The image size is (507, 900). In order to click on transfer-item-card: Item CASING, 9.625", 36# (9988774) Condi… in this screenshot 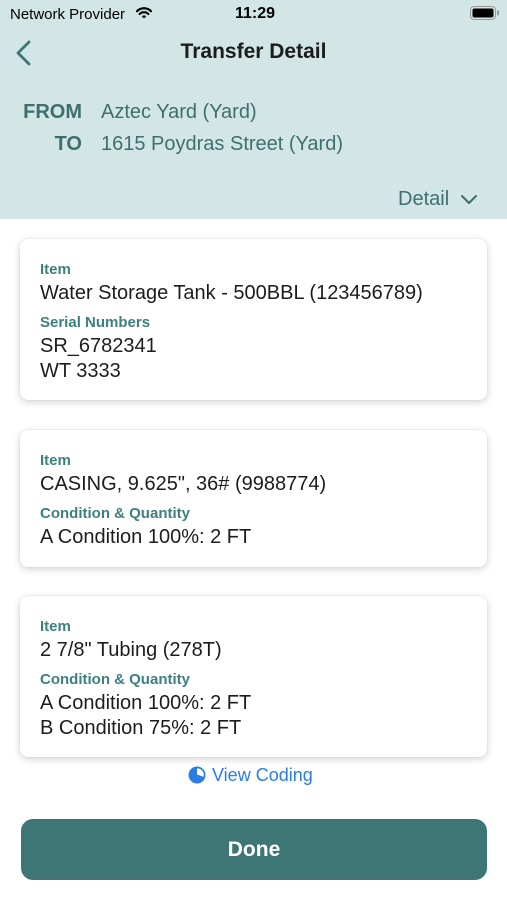, I will do `click(253, 498)`.